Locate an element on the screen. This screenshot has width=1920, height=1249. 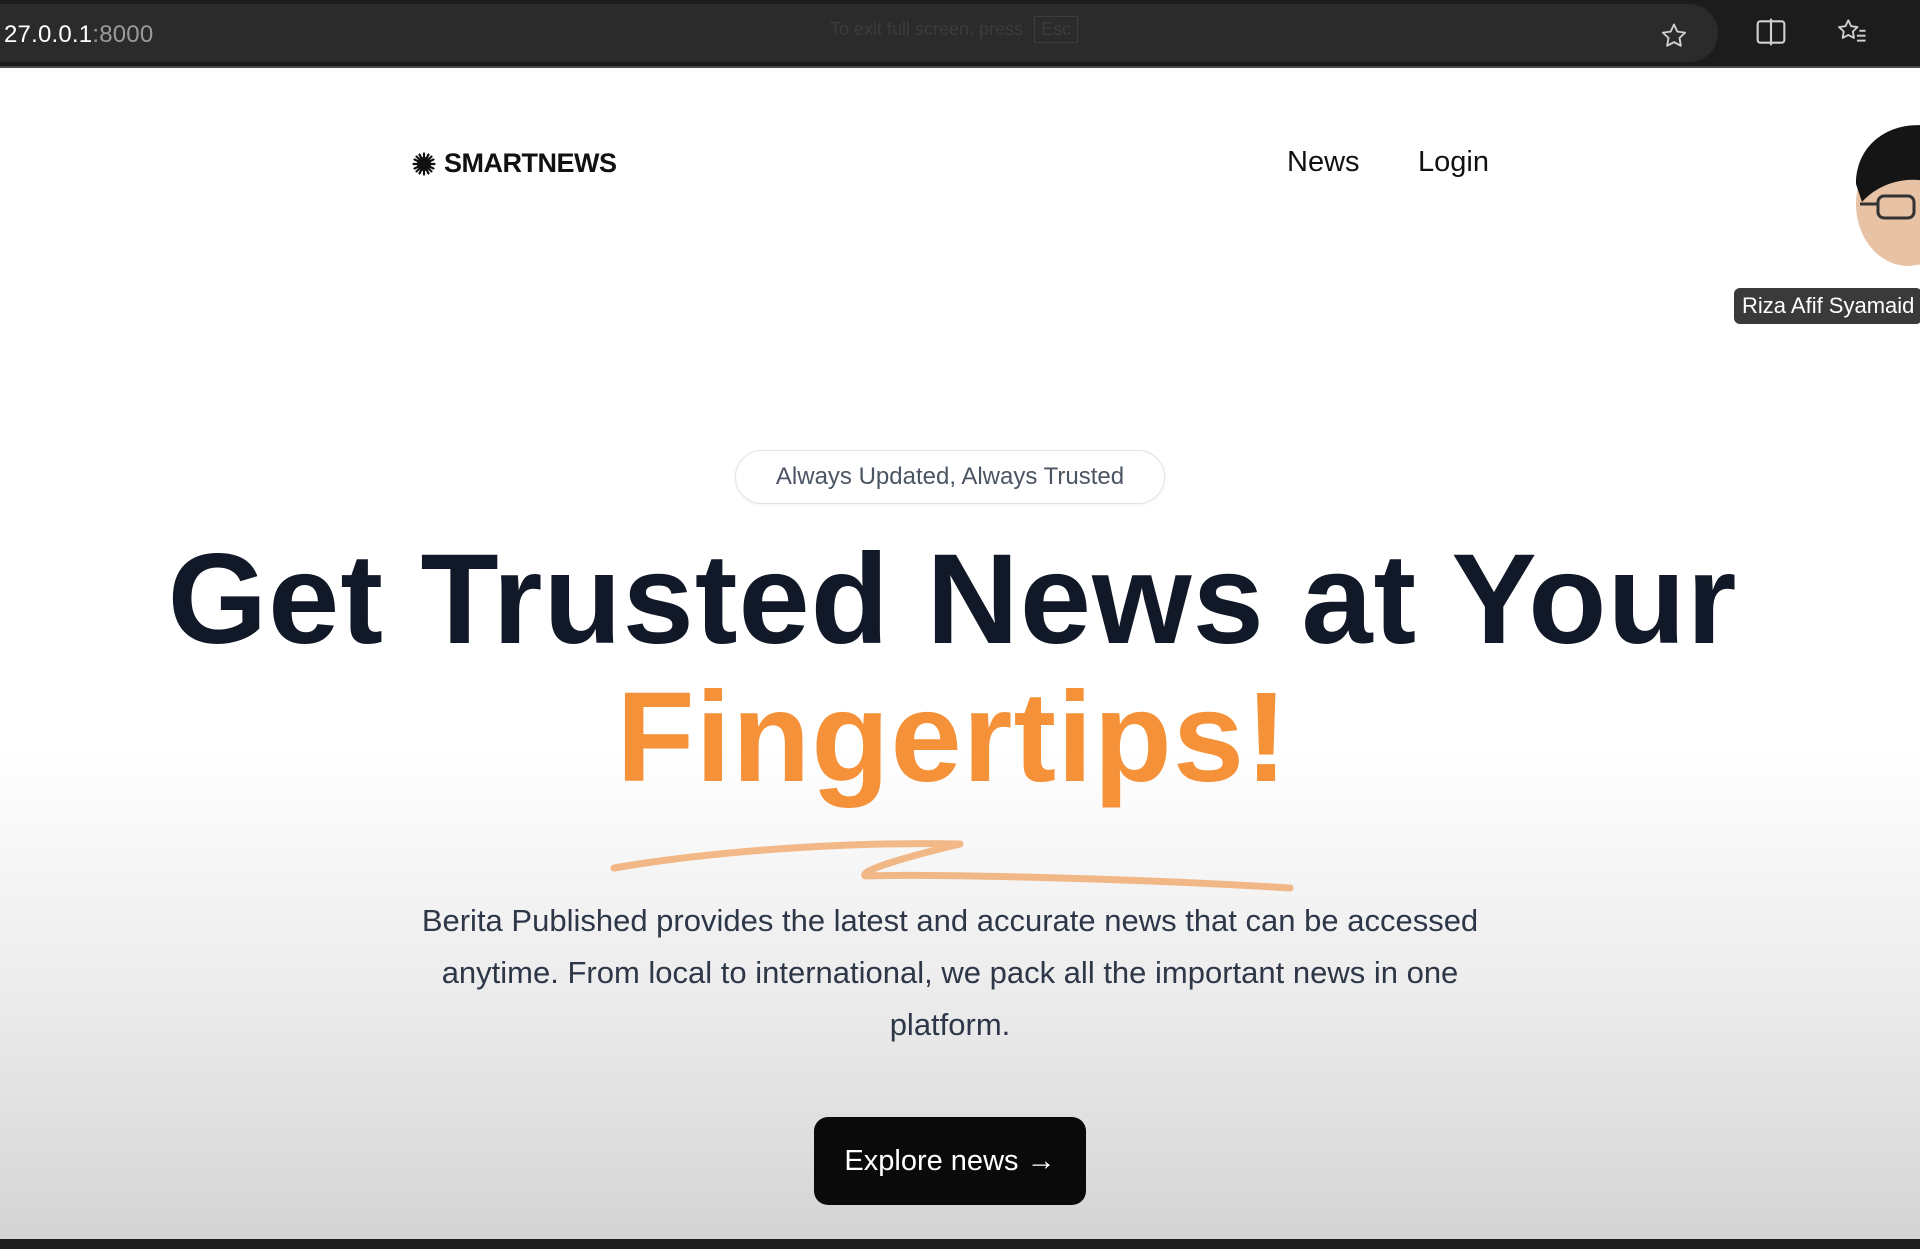
fullscreen-hint-text: To exit full screen, press is located at coordinates (927, 29).